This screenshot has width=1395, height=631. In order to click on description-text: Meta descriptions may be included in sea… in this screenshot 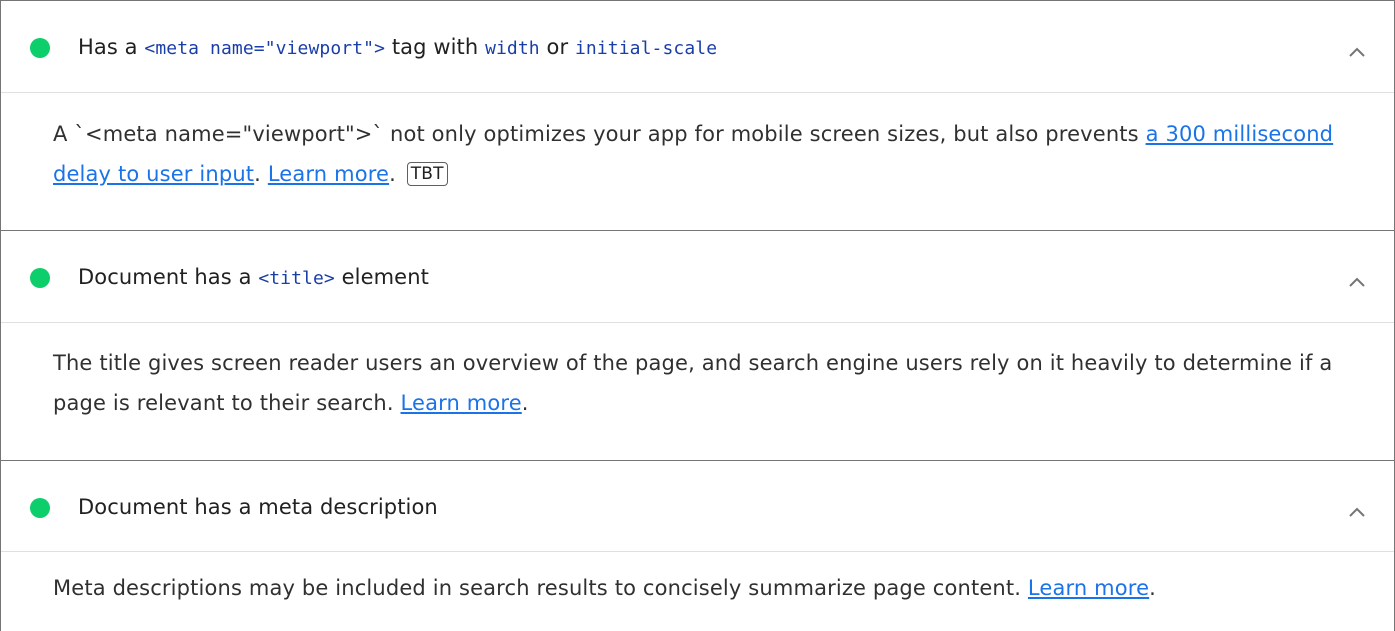, I will do `click(540, 588)`.